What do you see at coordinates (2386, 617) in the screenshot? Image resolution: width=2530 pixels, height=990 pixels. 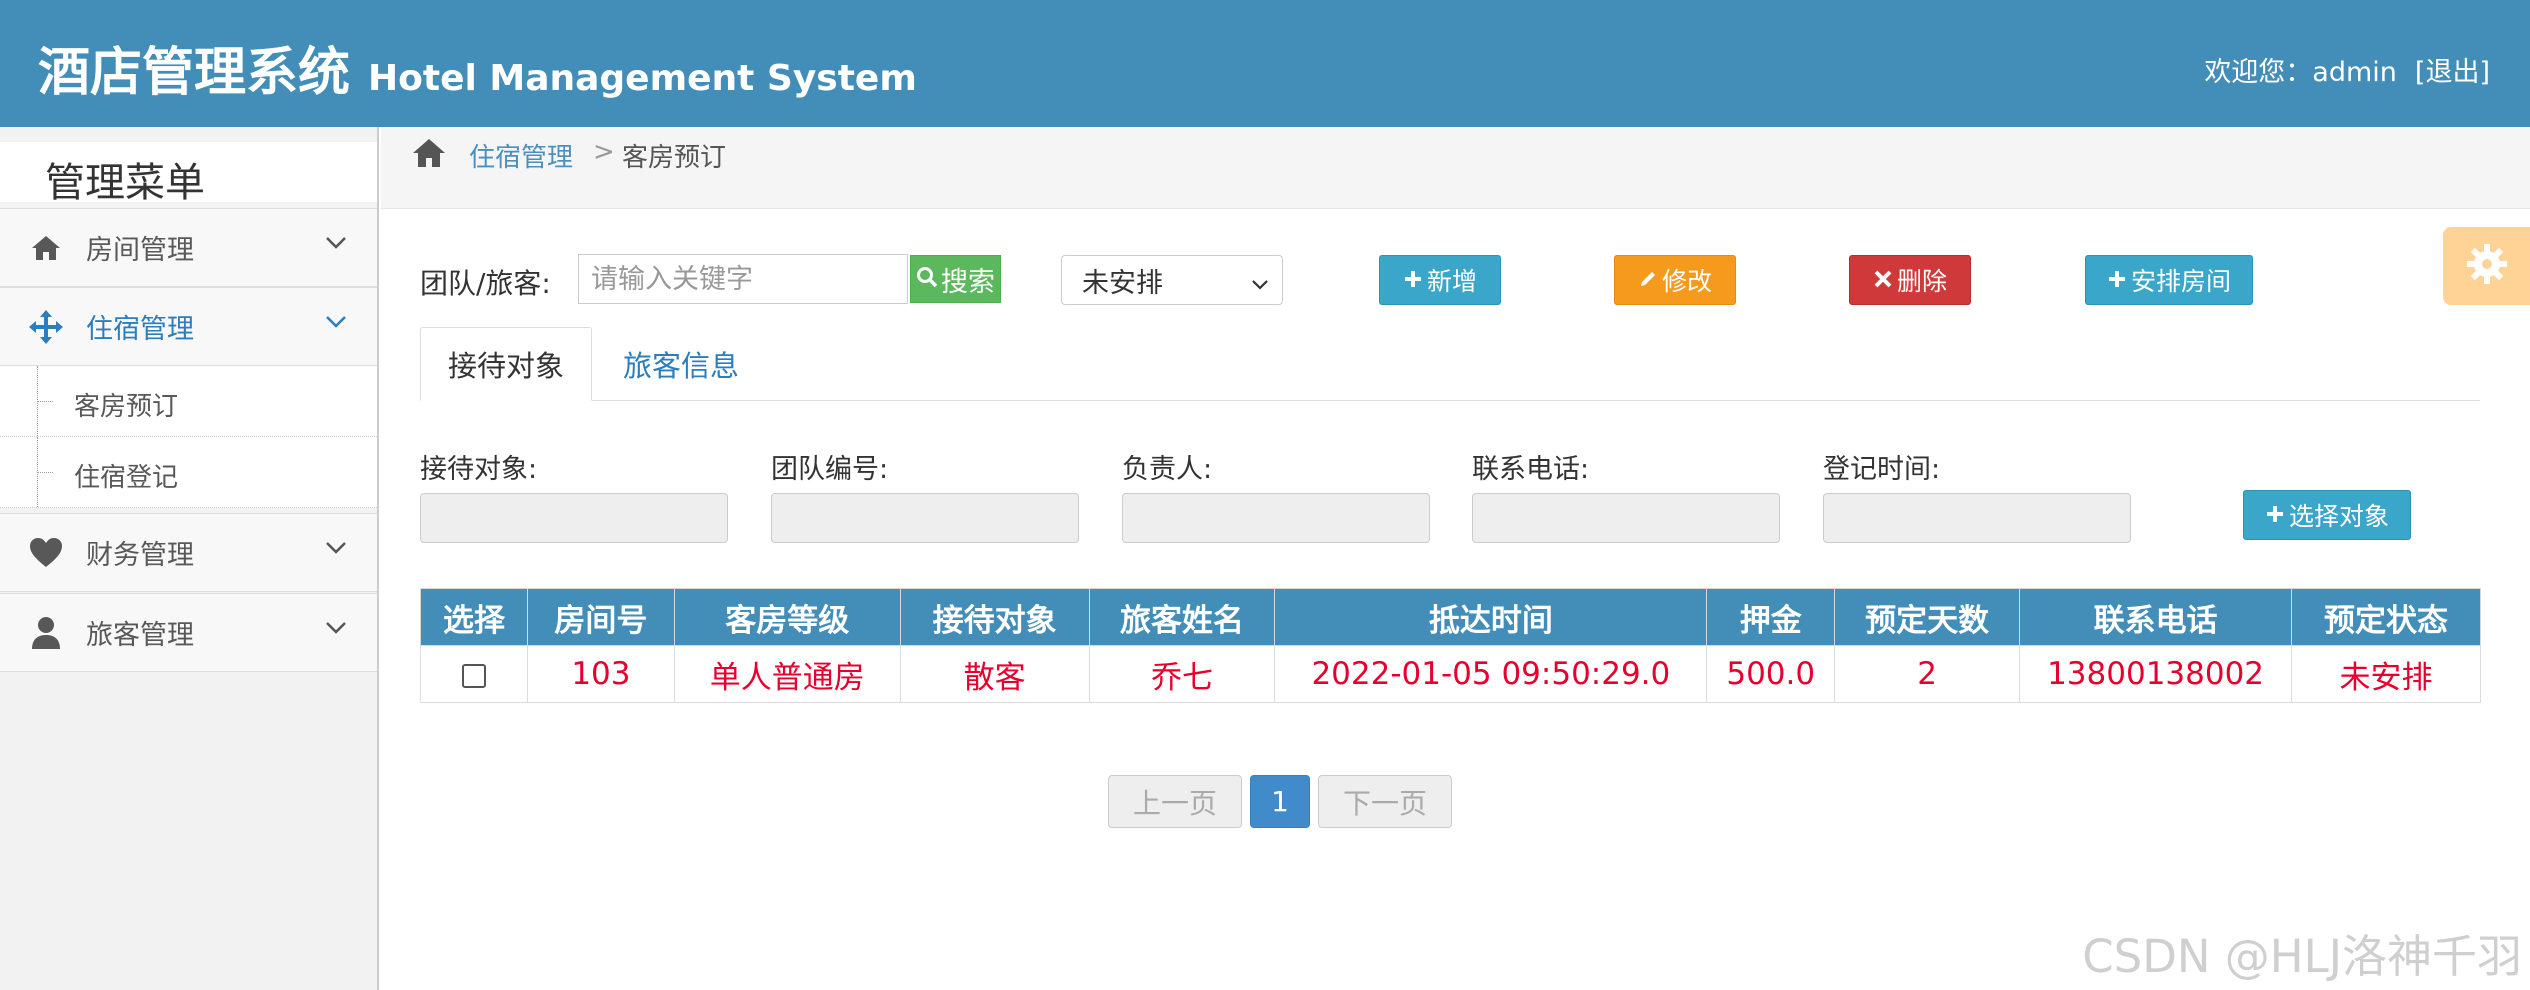 I see `column-header: 预定状态` at bounding box center [2386, 617].